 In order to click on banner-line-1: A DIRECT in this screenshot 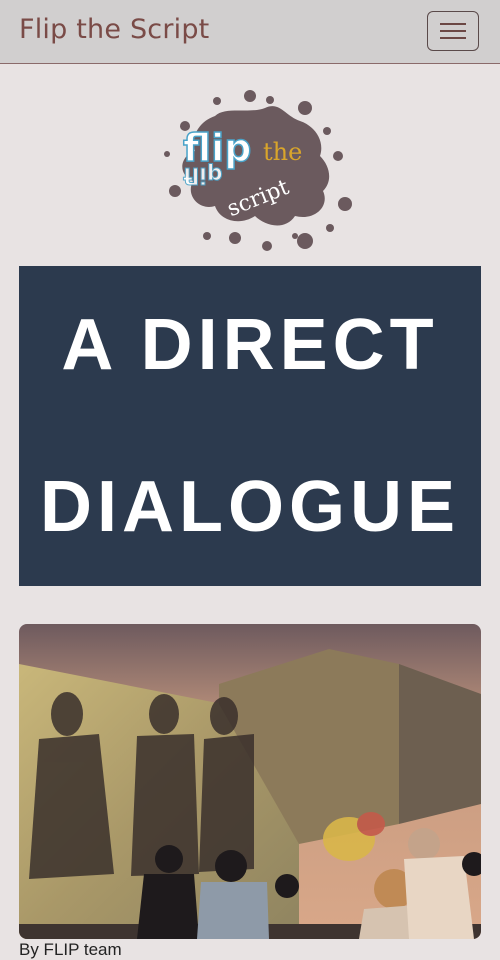, I will do `click(250, 345)`.